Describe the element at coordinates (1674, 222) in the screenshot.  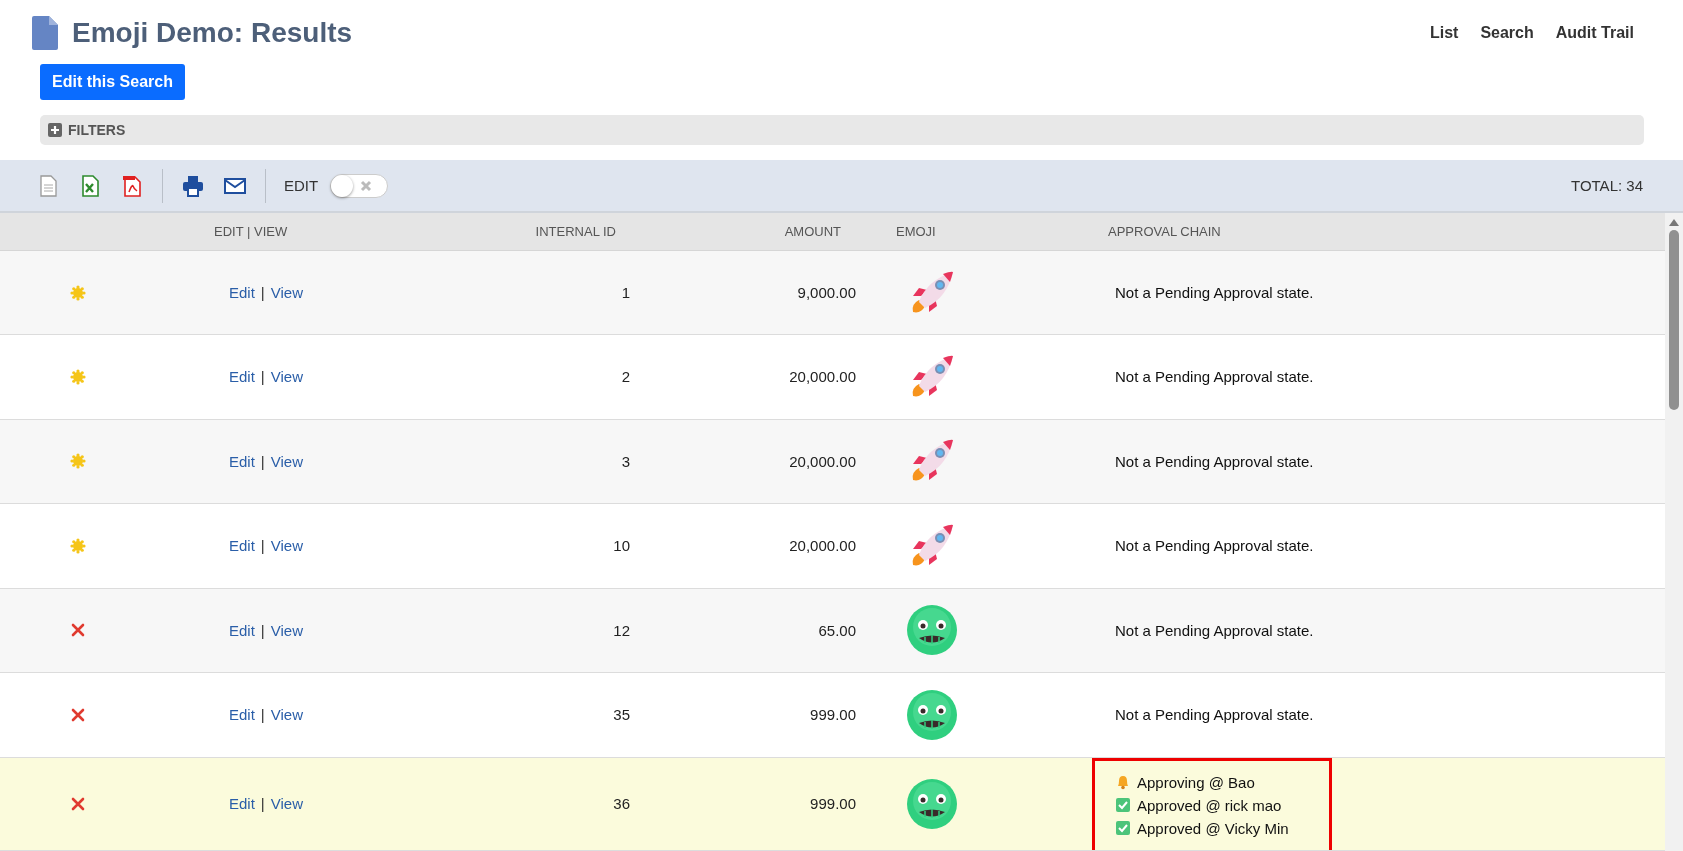
I see `scroll-up-icon` at that location.